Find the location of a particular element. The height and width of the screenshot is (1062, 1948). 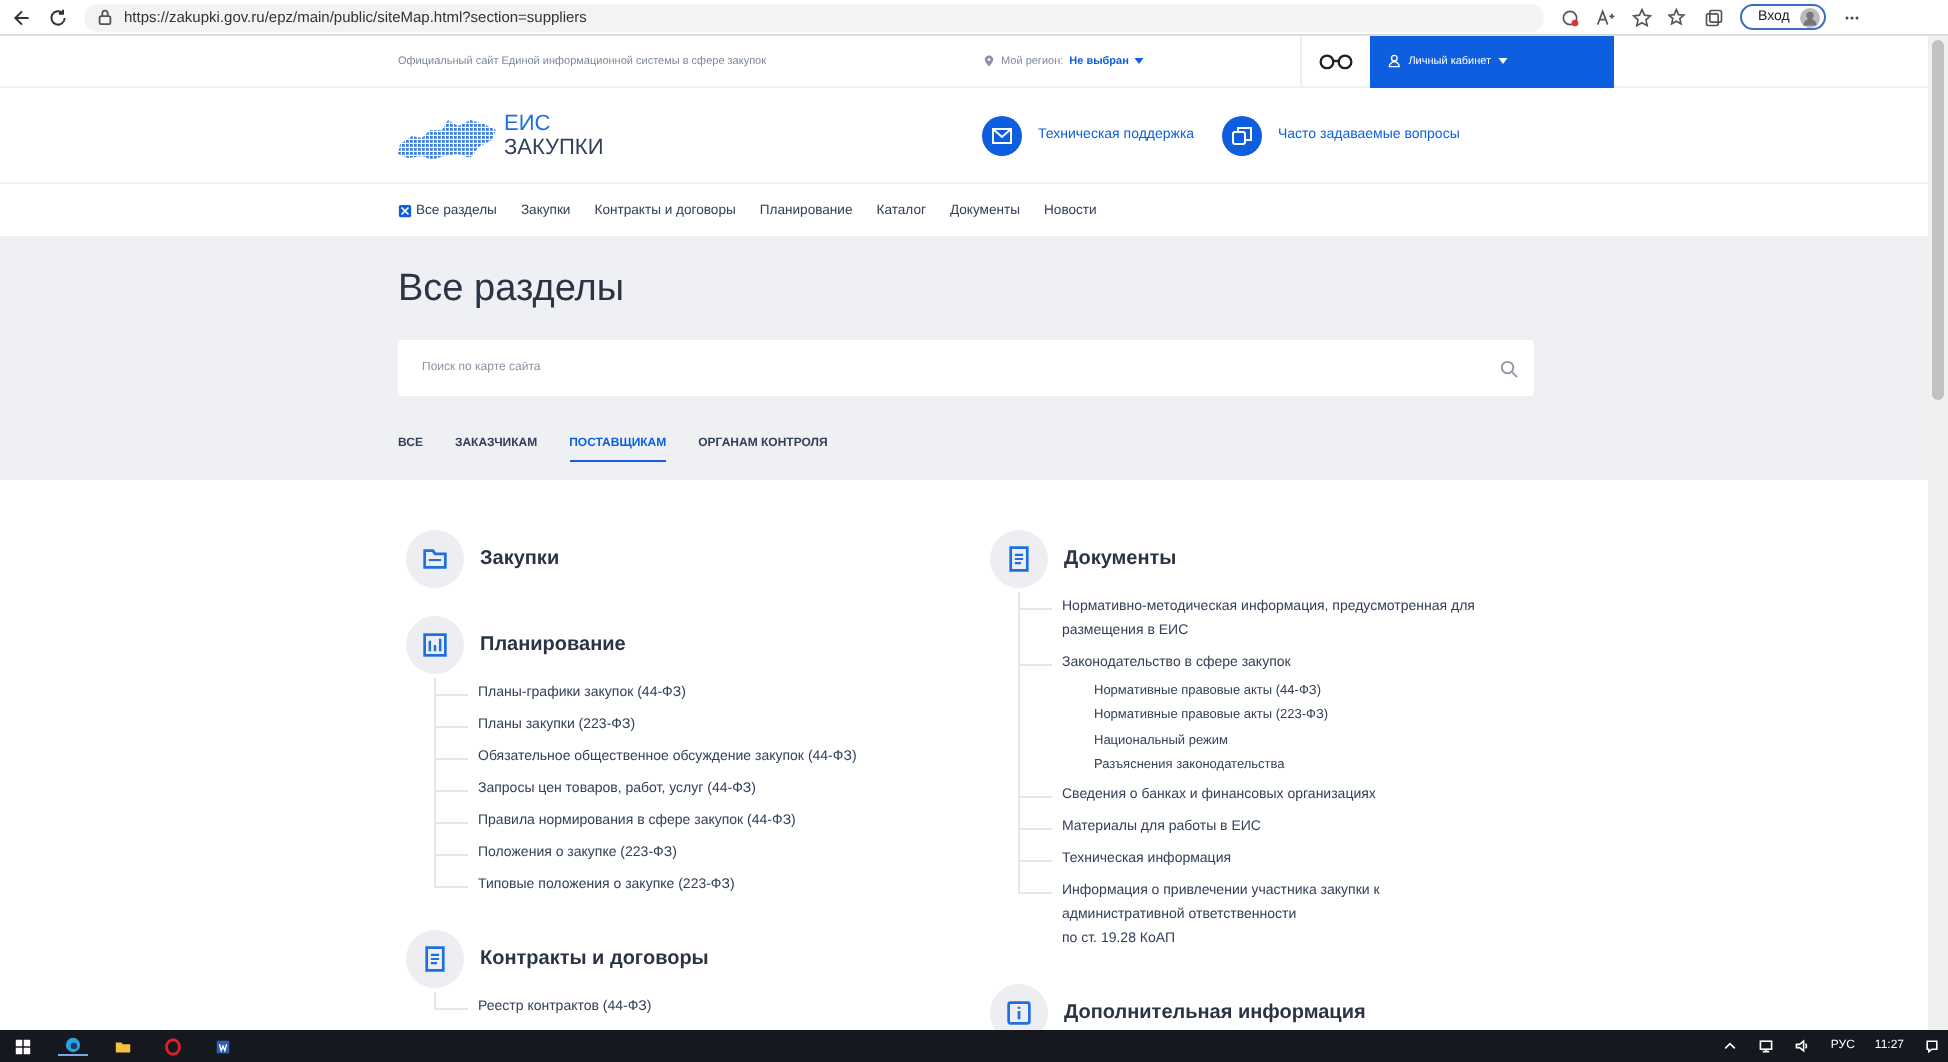

location-pin-icon is located at coordinates (988, 61).